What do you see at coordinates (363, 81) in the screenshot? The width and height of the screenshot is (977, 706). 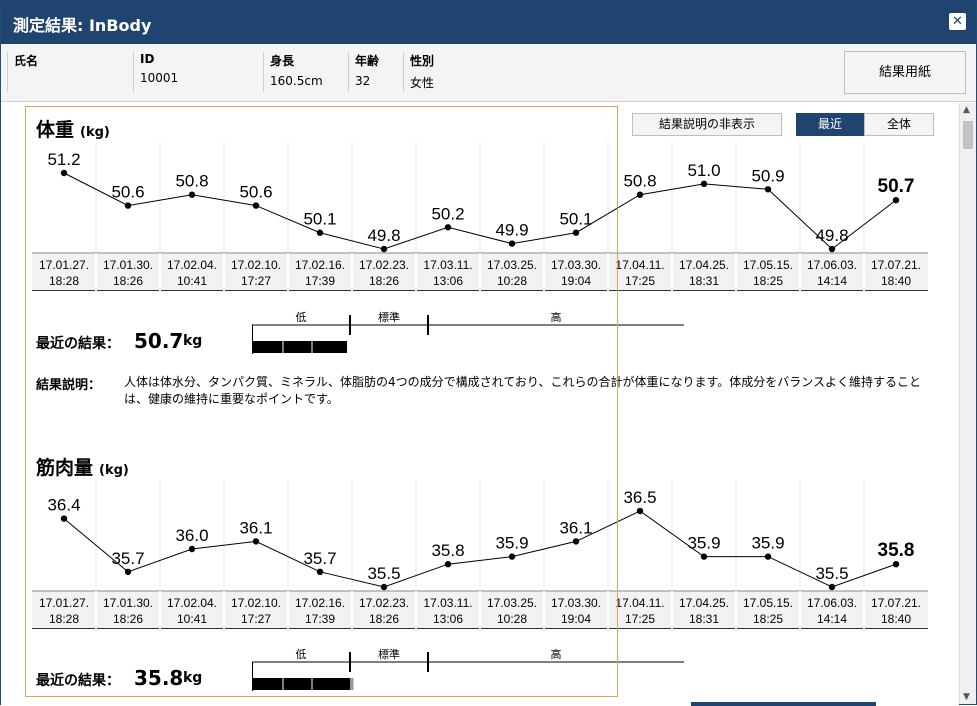 I see `age-value: 32` at bounding box center [363, 81].